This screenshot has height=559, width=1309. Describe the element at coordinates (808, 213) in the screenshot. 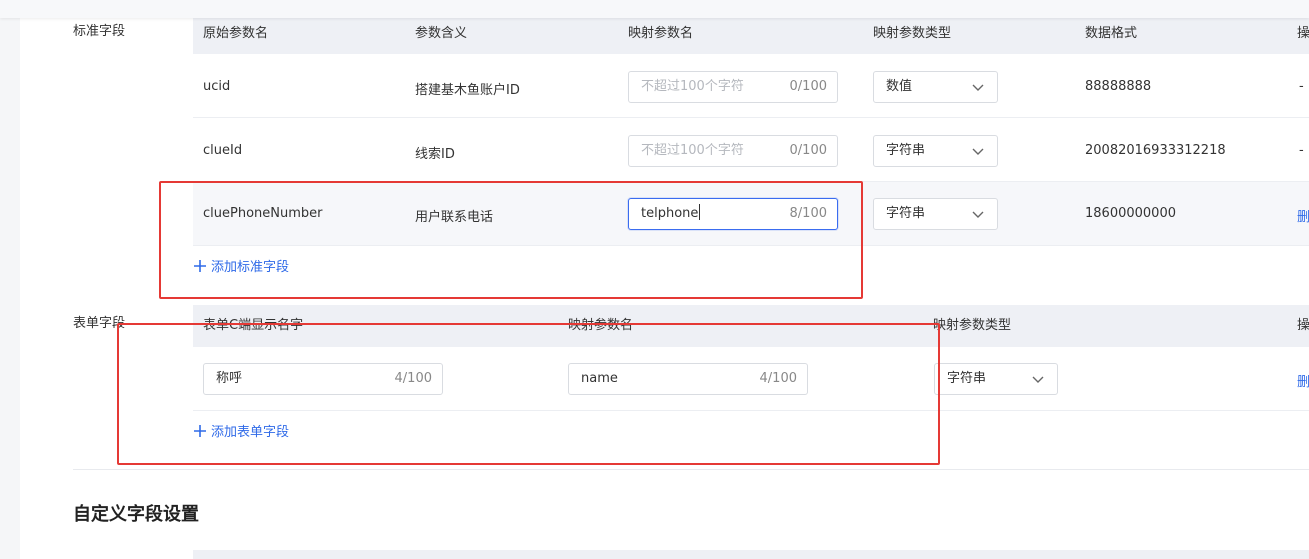

I see `char-counter: 8/100` at that location.